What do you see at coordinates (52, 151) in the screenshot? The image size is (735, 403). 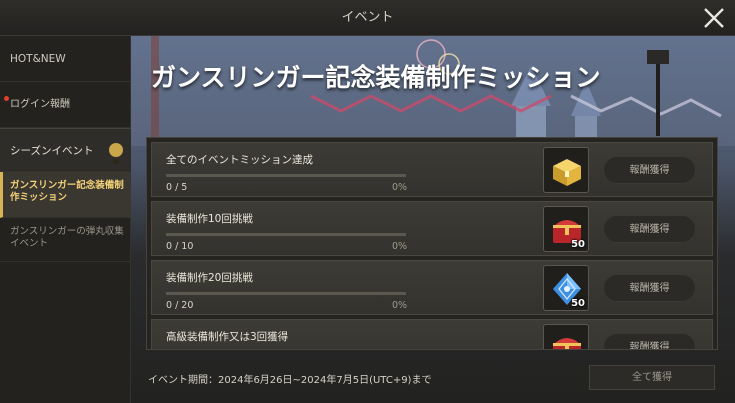 I see `sidebar-item-label: シーズンイベント` at bounding box center [52, 151].